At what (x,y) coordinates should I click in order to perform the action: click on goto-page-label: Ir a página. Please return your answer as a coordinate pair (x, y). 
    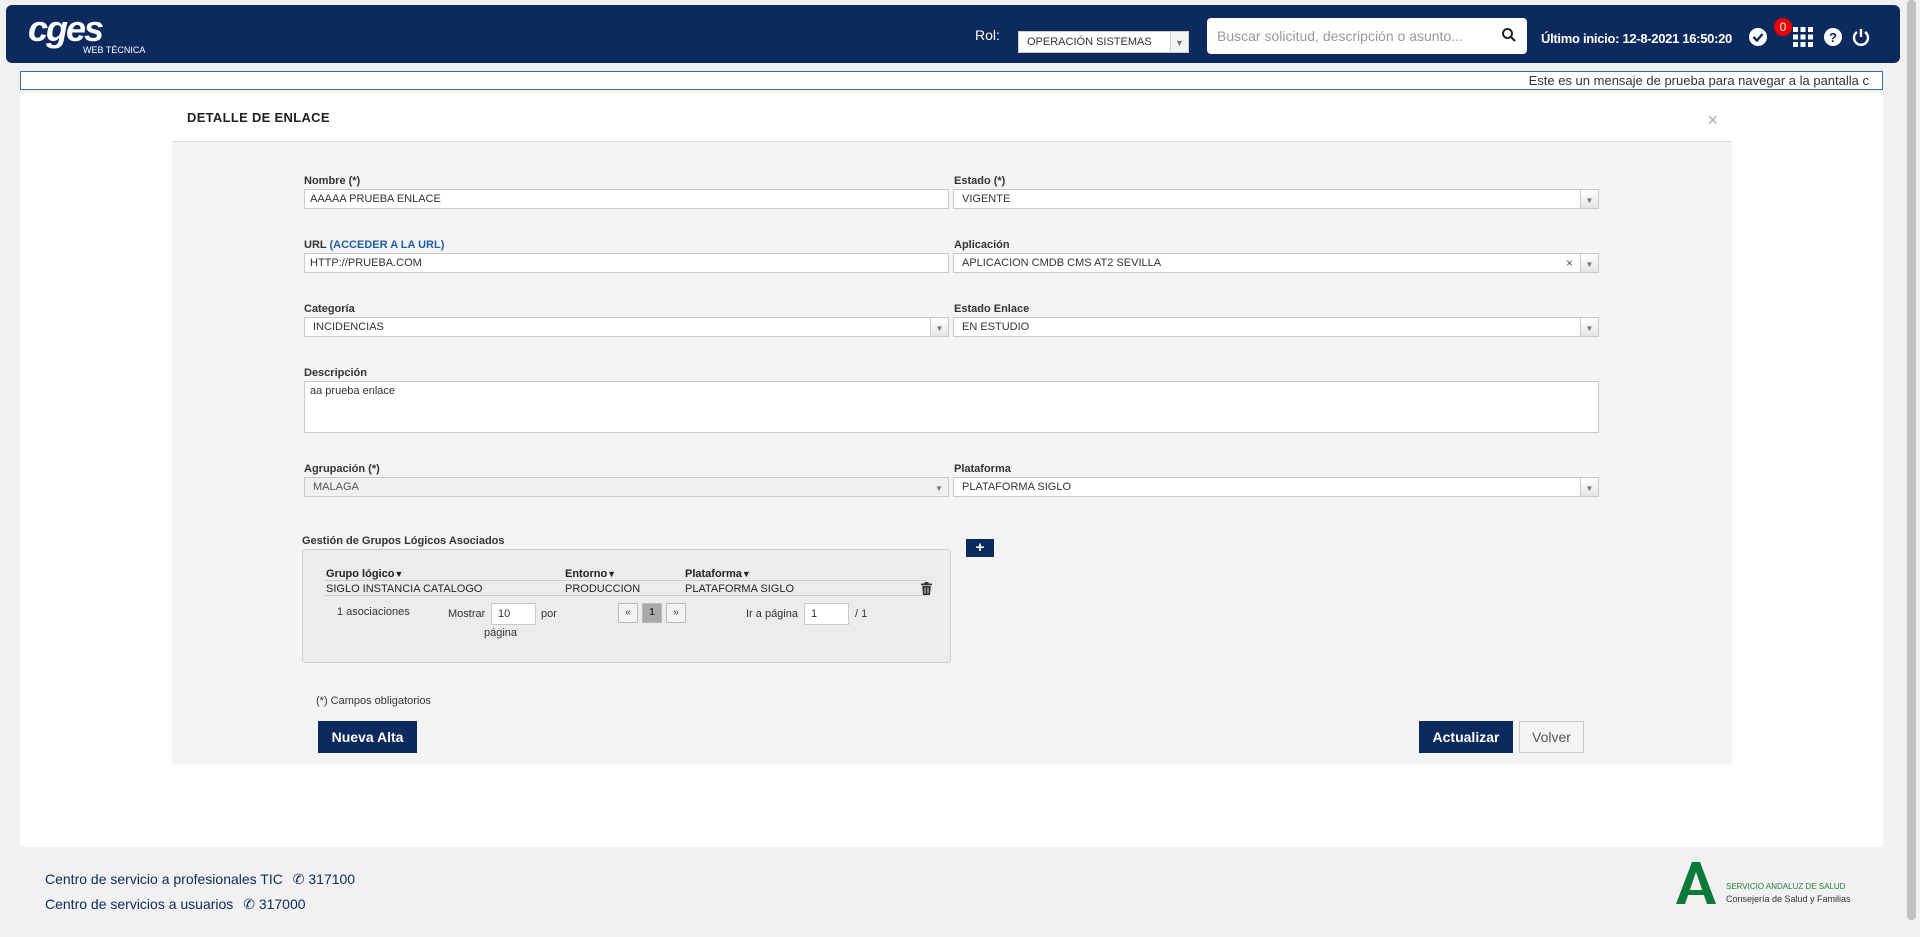
    Looking at the image, I should click on (772, 614).